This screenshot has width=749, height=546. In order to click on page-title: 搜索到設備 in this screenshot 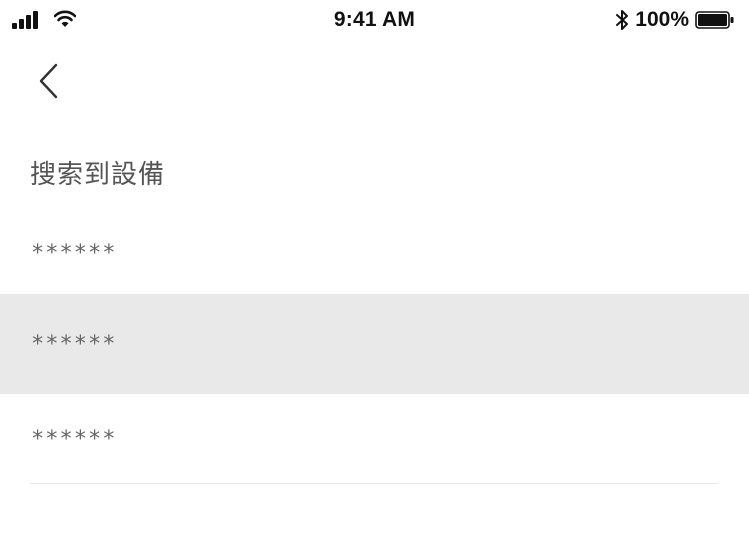, I will do `click(98, 175)`.